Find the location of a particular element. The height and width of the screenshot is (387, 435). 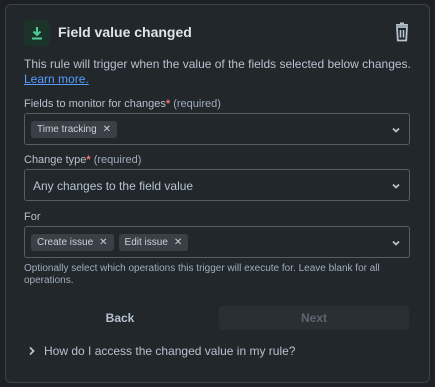

chip-edit-issue: Edit issue ✕ is located at coordinates (153, 242).